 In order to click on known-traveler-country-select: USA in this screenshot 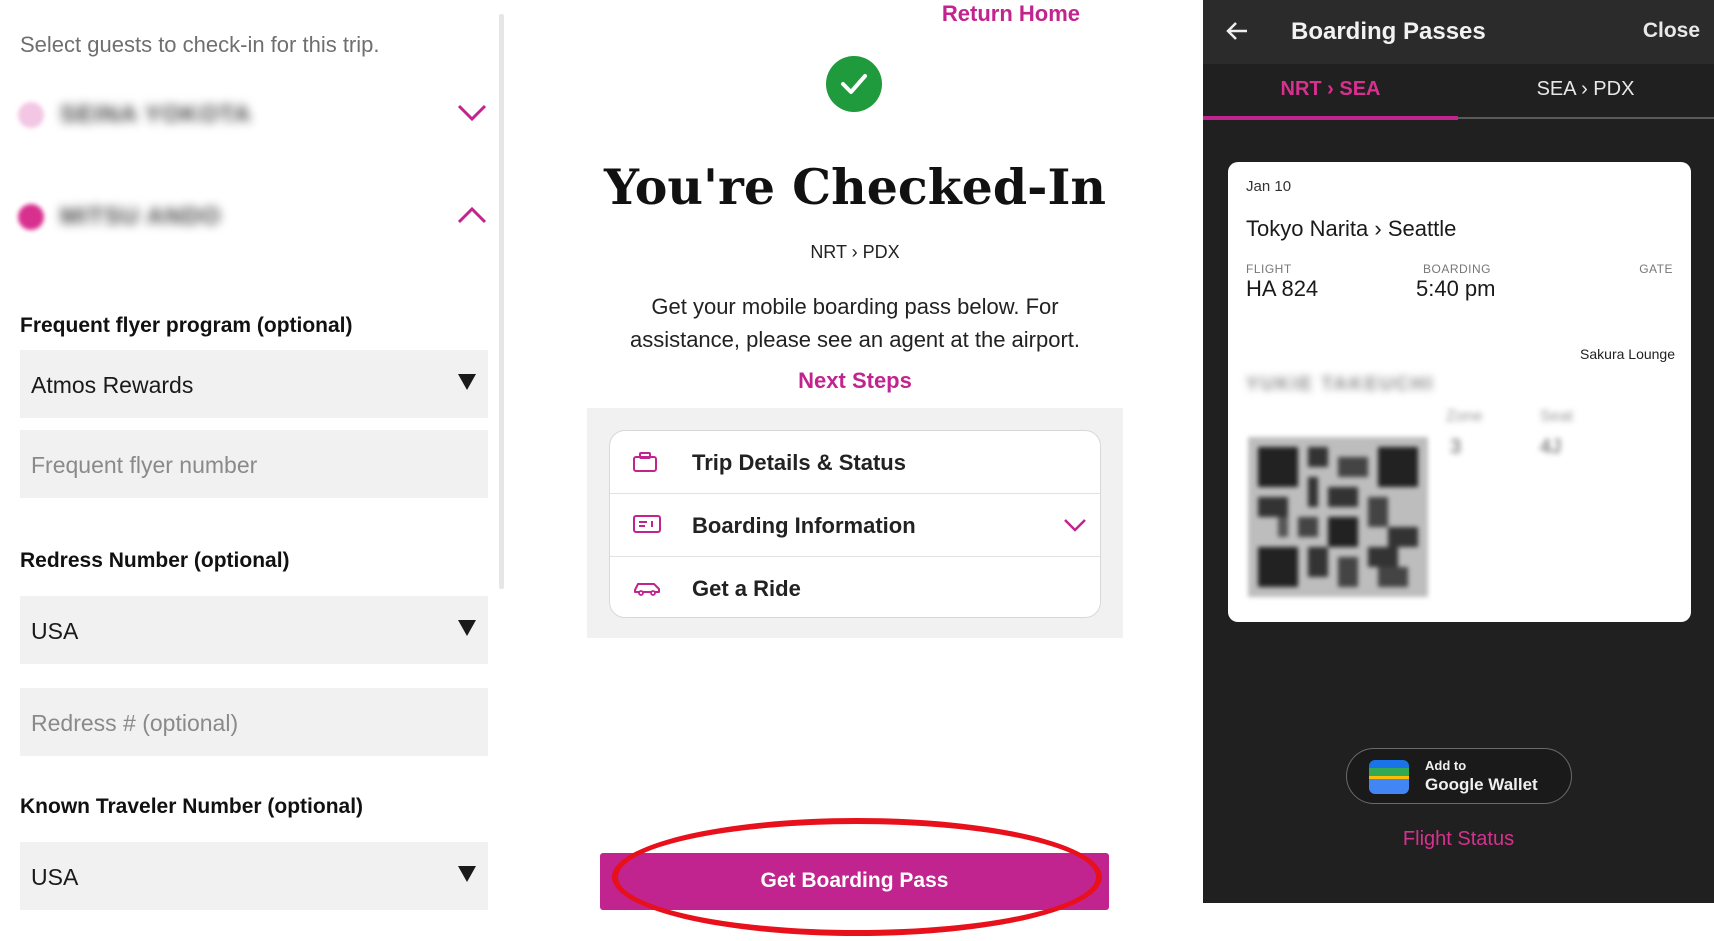, I will do `click(254, 876)`.